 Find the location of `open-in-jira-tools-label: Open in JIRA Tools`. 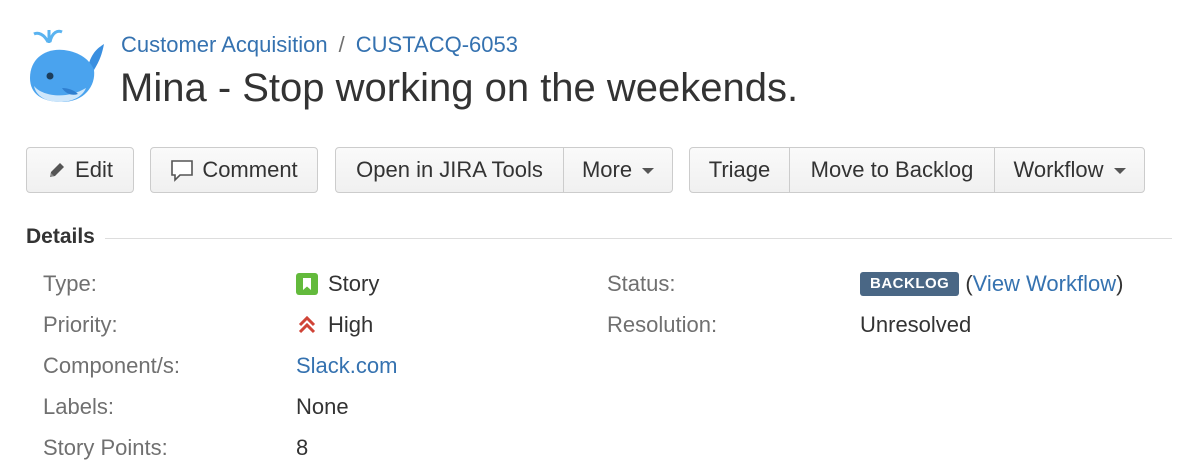

open-in-jira-tools-label: Open in JIRA Tools is located at coordinates (449, 169).